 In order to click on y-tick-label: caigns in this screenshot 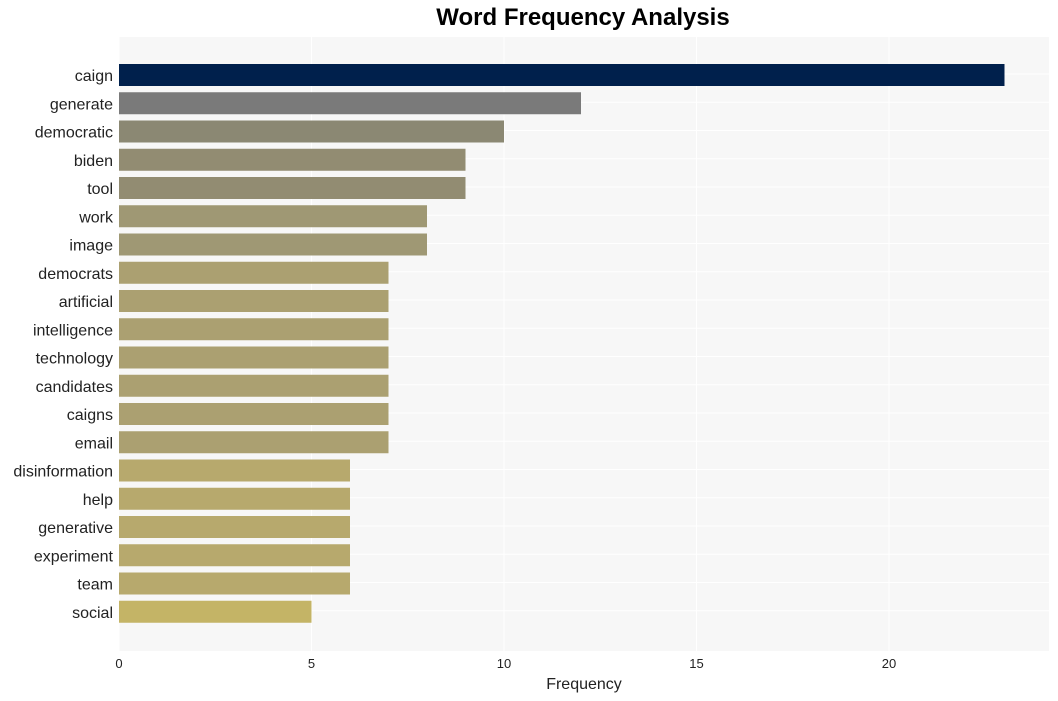, I will do `click(90, 415)`.